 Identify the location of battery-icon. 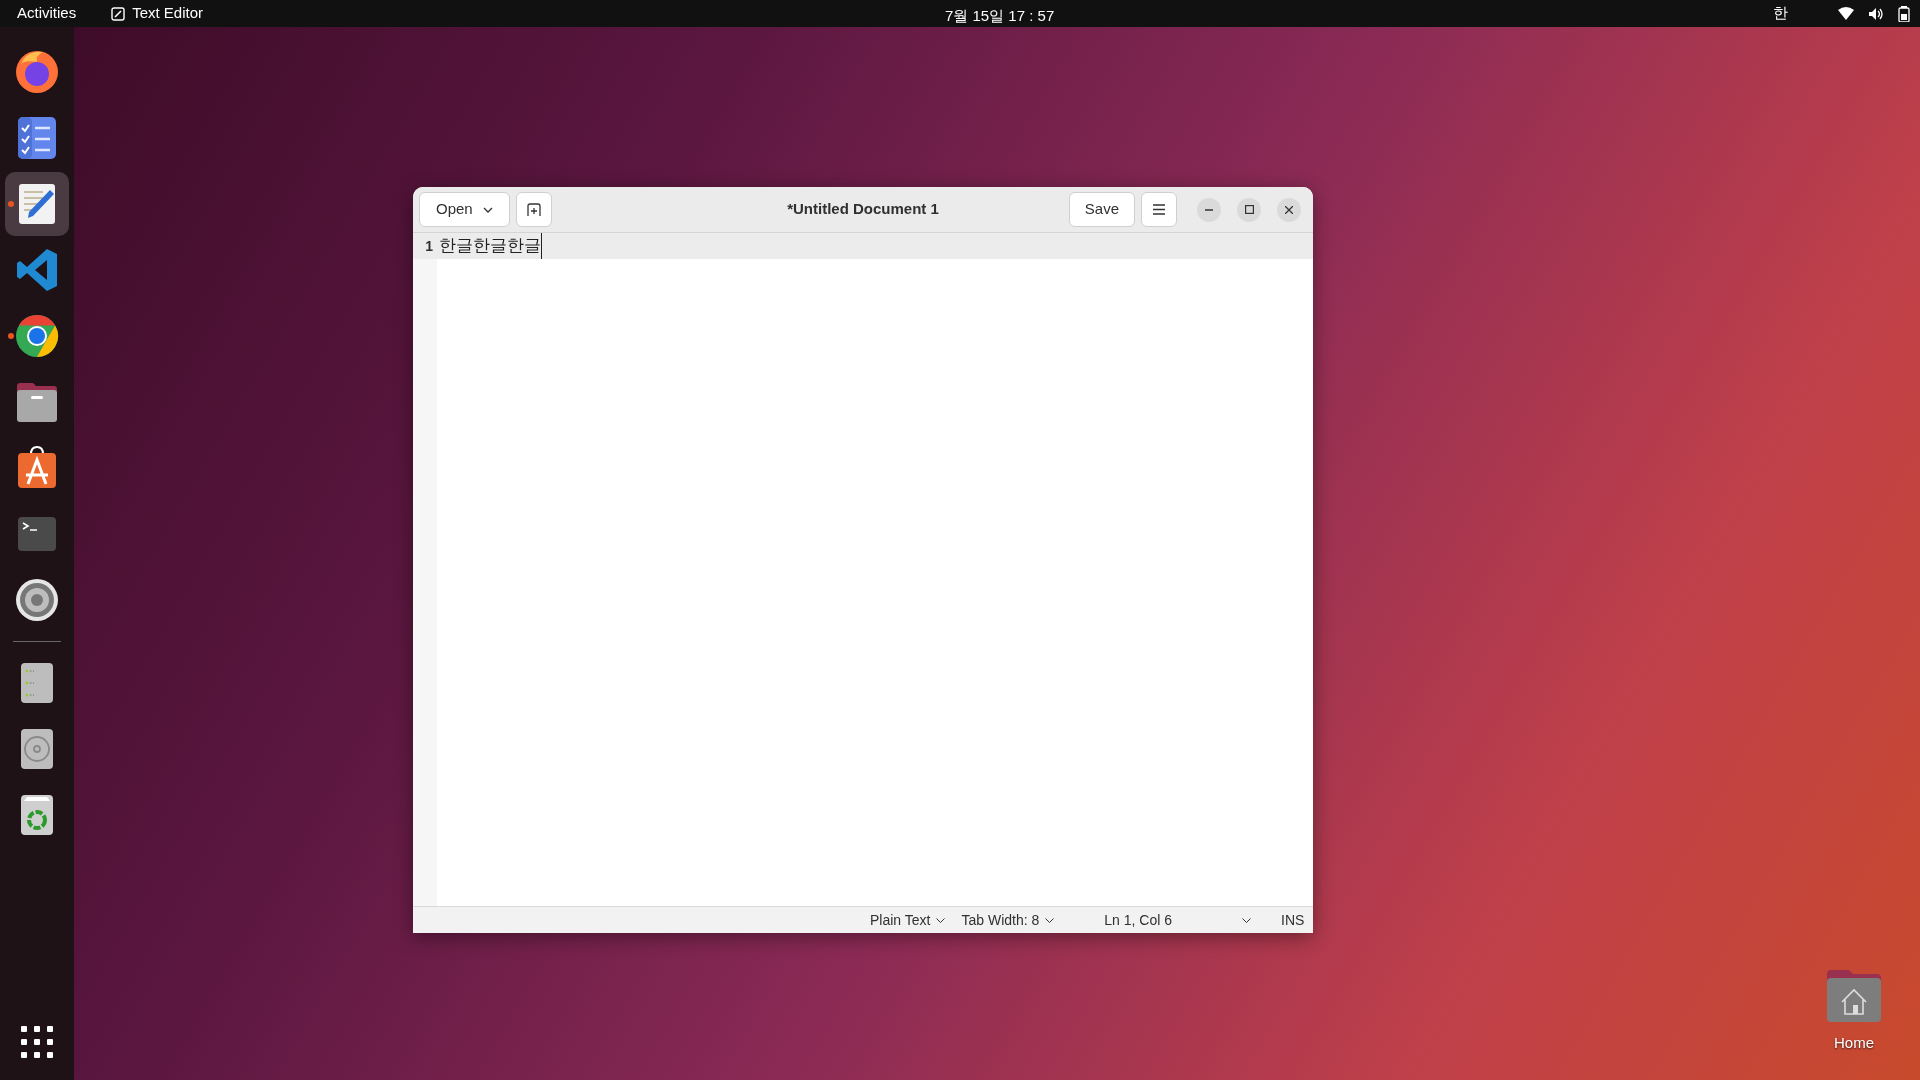
(1904, 13).